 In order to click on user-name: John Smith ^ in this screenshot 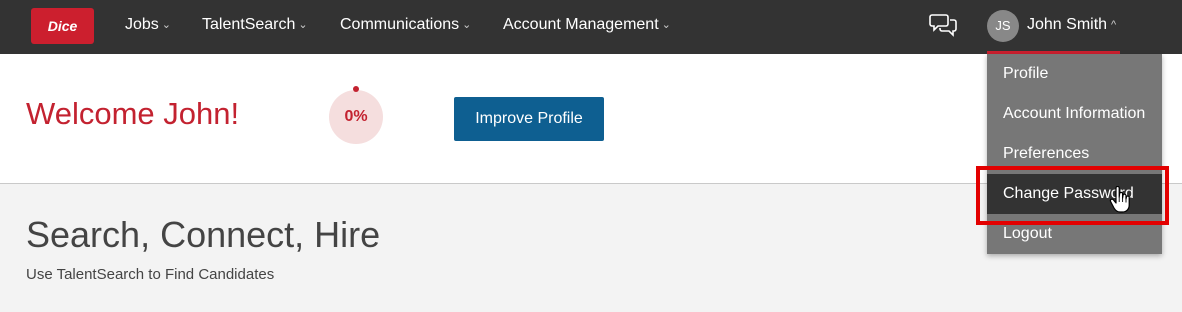, I will do `click(1071, 25)`.